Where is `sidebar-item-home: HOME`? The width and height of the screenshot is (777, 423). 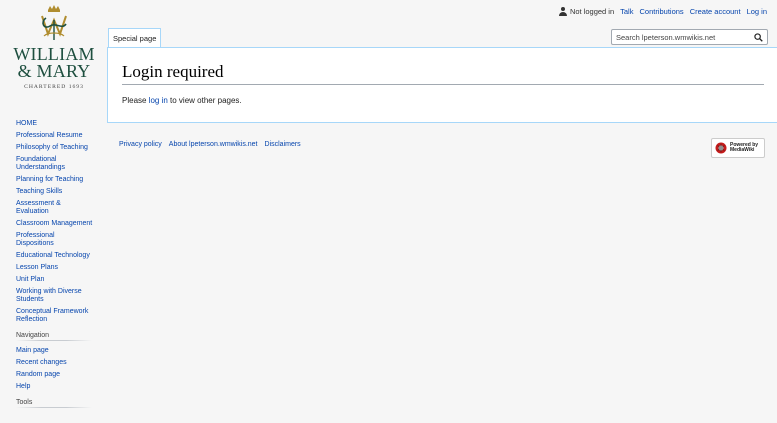 sidebar-item-home: HOME is located at coordinates (58, 124).